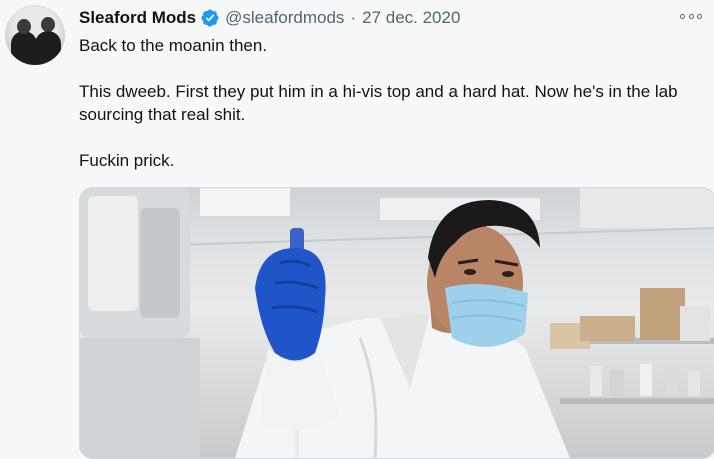 The width and height of the screenshot is (714, 459). What do you see at coordinates (48, 24) in the screenshot?
I see `avatar-head-right` at bounding box center [48, 24].